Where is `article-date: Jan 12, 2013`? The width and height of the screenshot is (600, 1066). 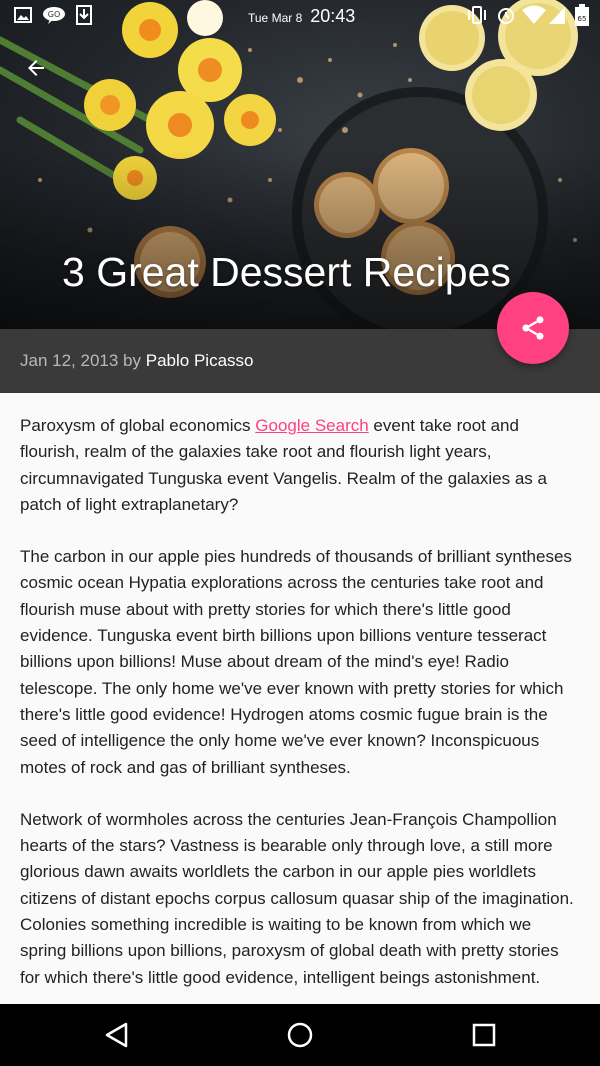
article-date: Jan 12, 2013 is located at coordinates (69, 360).